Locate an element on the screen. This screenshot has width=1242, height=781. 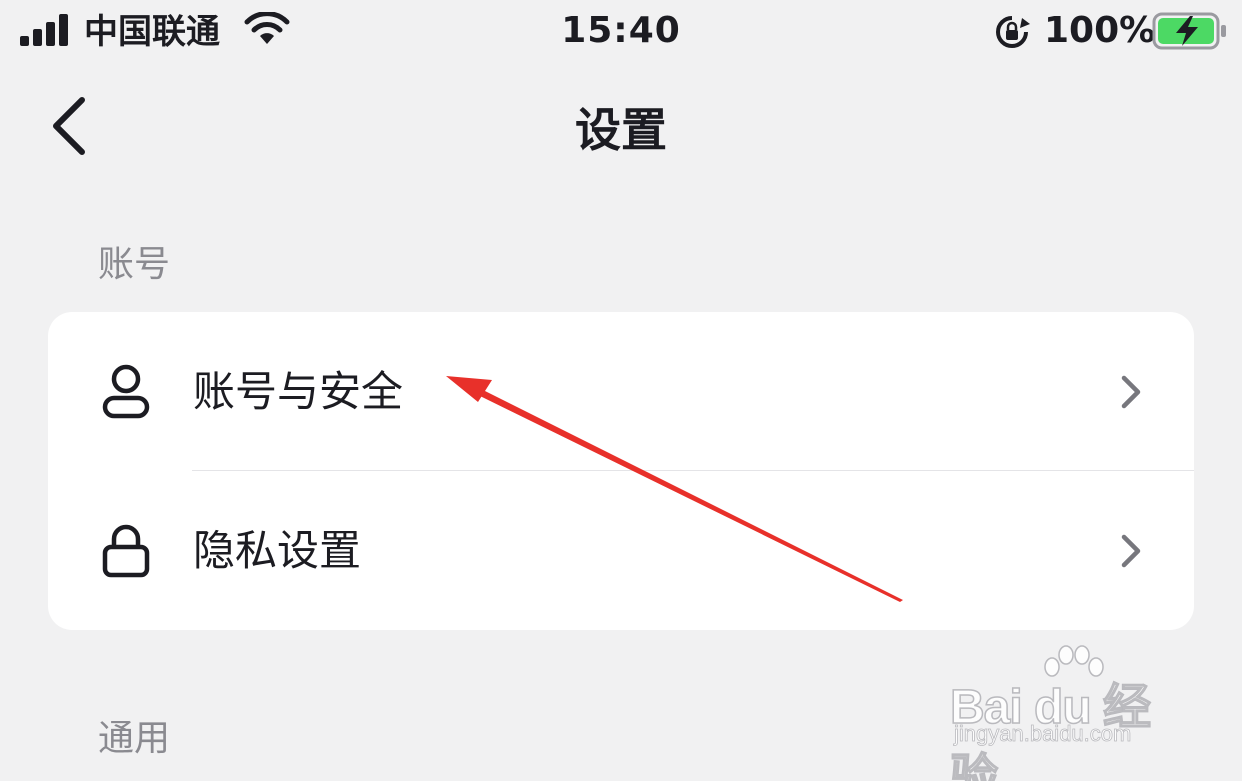
lock-icon is located at coordinates (126, 551).